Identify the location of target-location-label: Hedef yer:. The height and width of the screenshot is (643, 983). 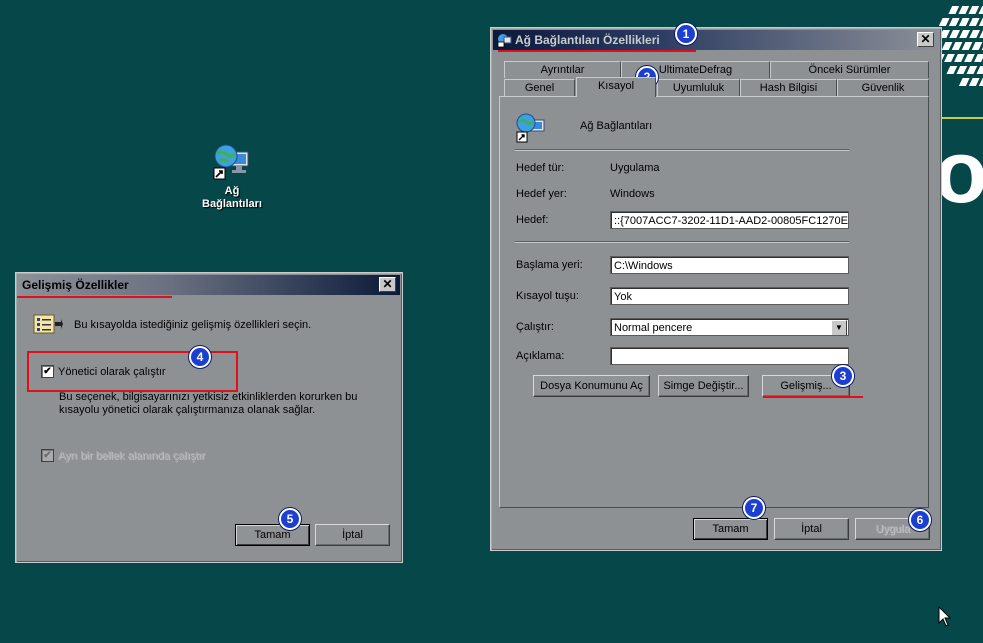
(541, 194).